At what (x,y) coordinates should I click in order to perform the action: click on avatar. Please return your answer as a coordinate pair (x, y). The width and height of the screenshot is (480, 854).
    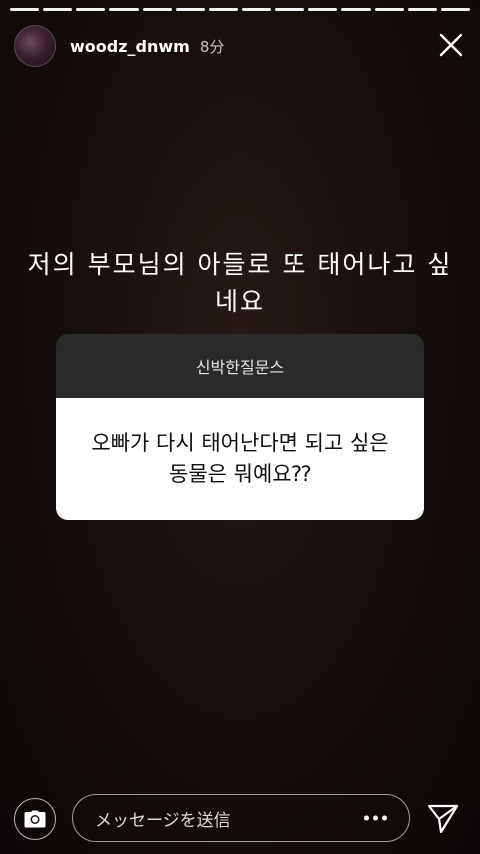
    Looking at the image, I should click on (35, 46).